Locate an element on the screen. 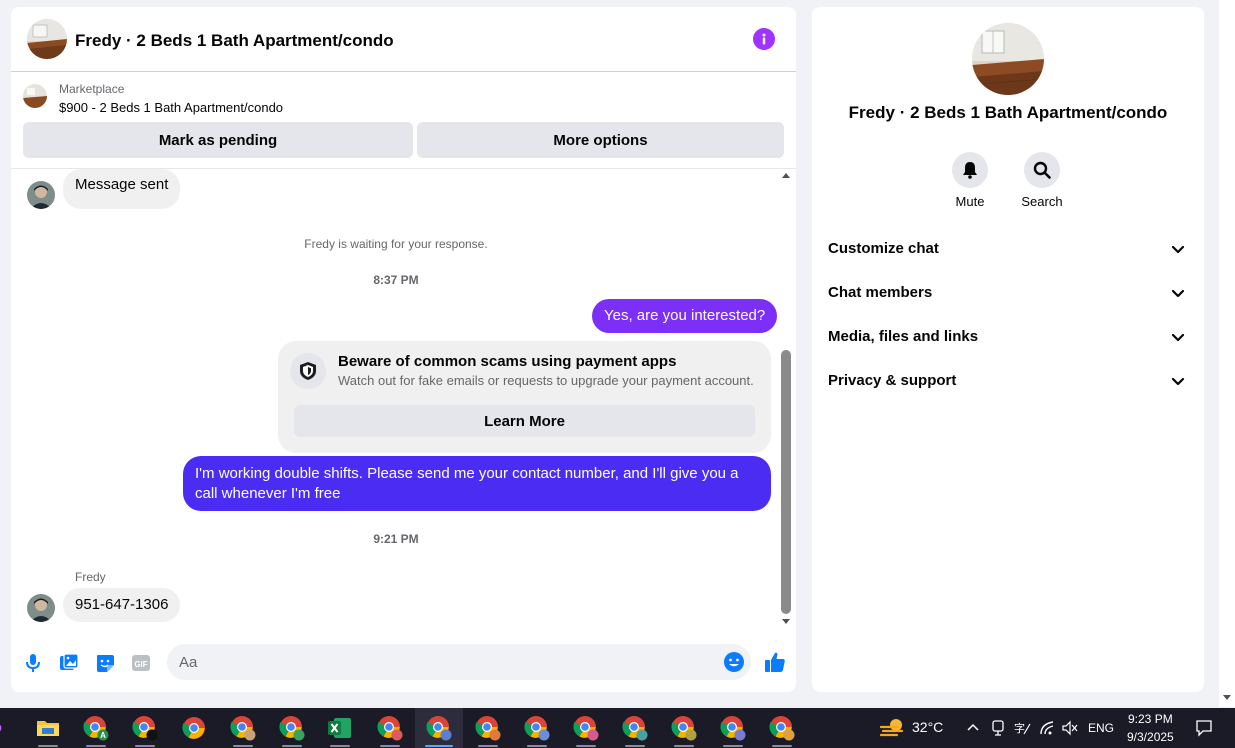 The image size is (1235, 748). svg-text: A is located at coordinates (103, 735).